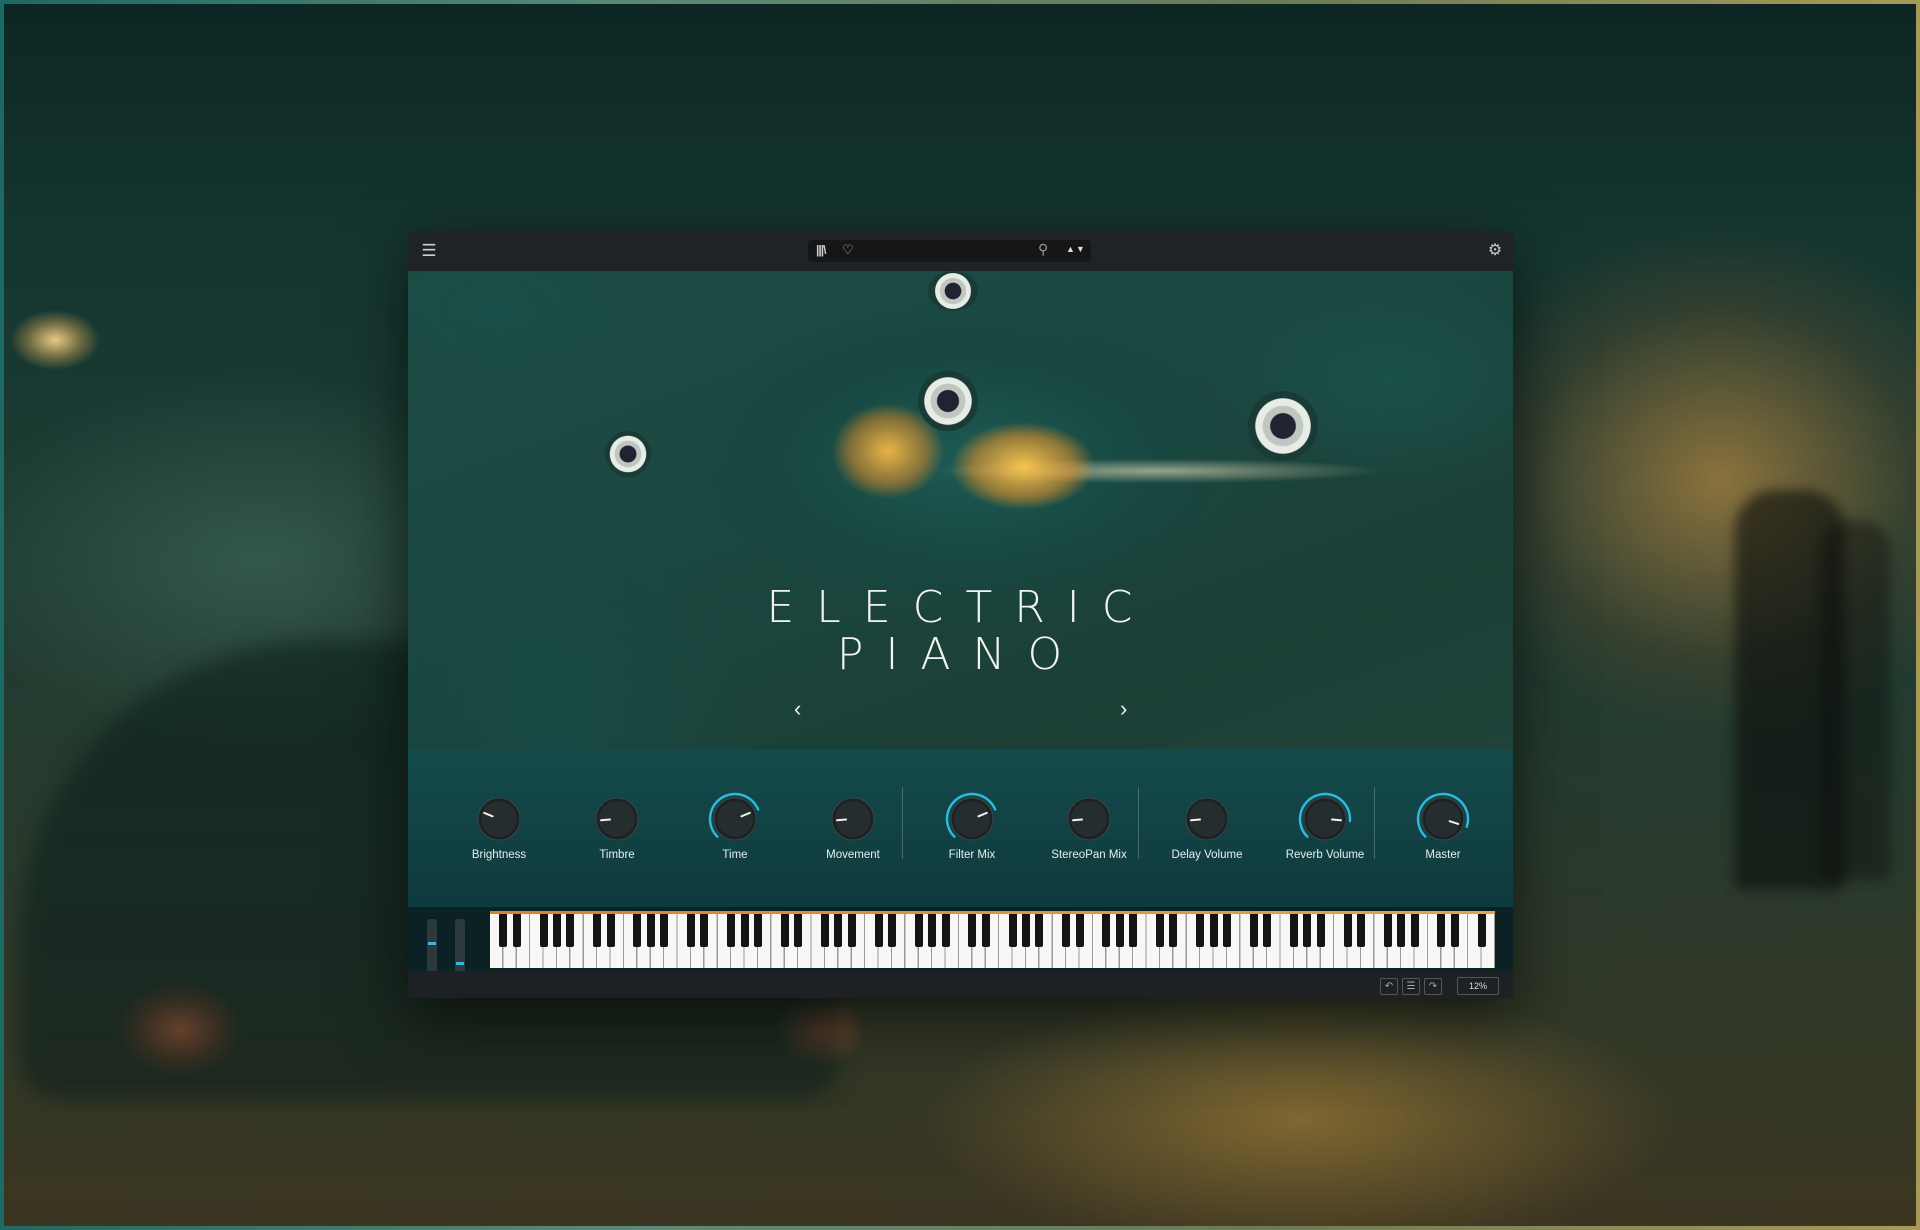 The width and height of the screenshot is (1920, 1230). Describe the element at coordinates (432, 946) in the screenshot. I see `pitch-wheel` at that location.